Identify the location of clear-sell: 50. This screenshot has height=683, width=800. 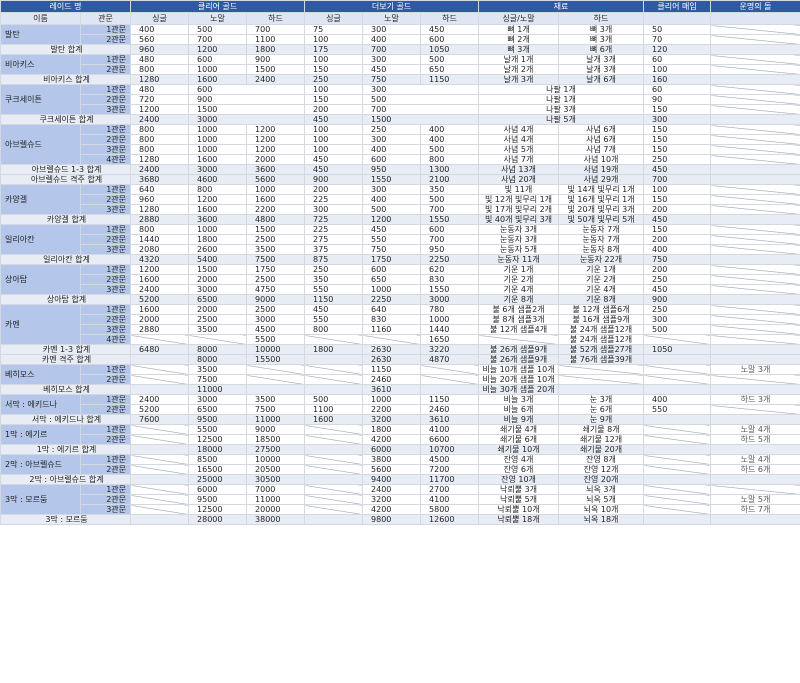
(677, 29).